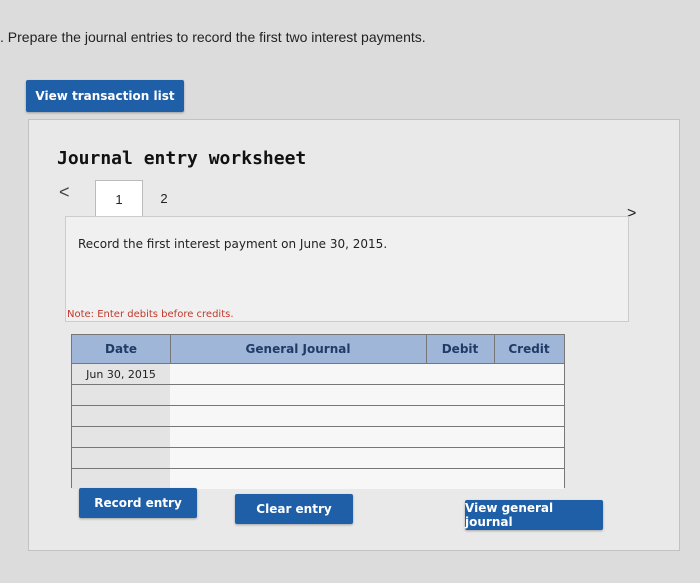 This screenshot has height=583, width=700. I want to click on tab-1: 1, so click(119, 198).